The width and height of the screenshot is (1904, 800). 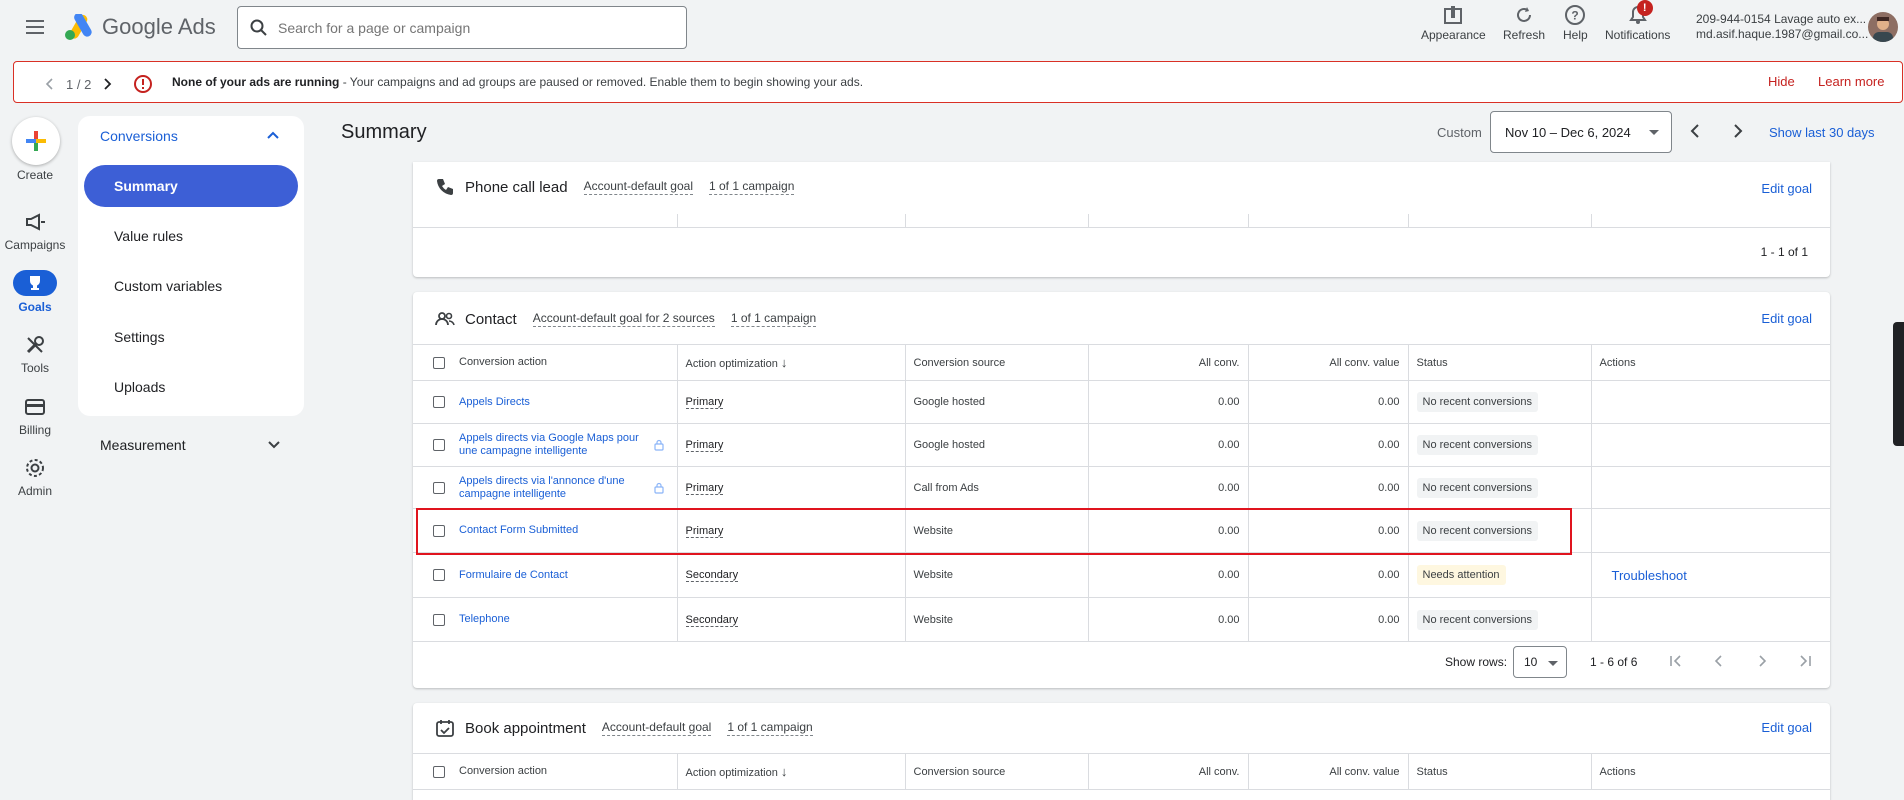 I want to click on last-page-icon, so click(x=1805, y=661).